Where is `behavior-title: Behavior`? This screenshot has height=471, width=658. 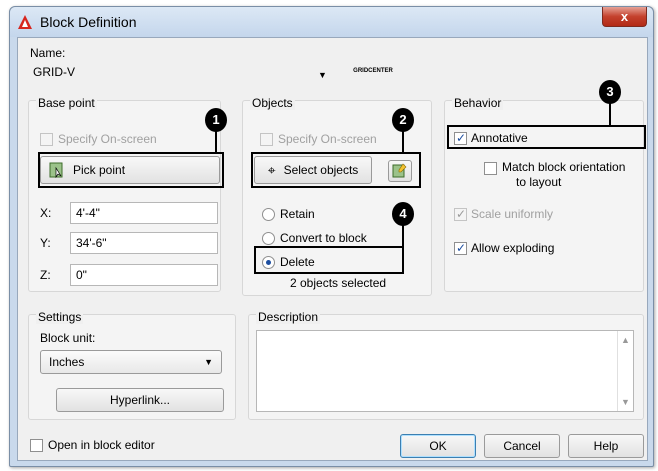
behavior-title: Behavior is located at coordinates (478, 103).